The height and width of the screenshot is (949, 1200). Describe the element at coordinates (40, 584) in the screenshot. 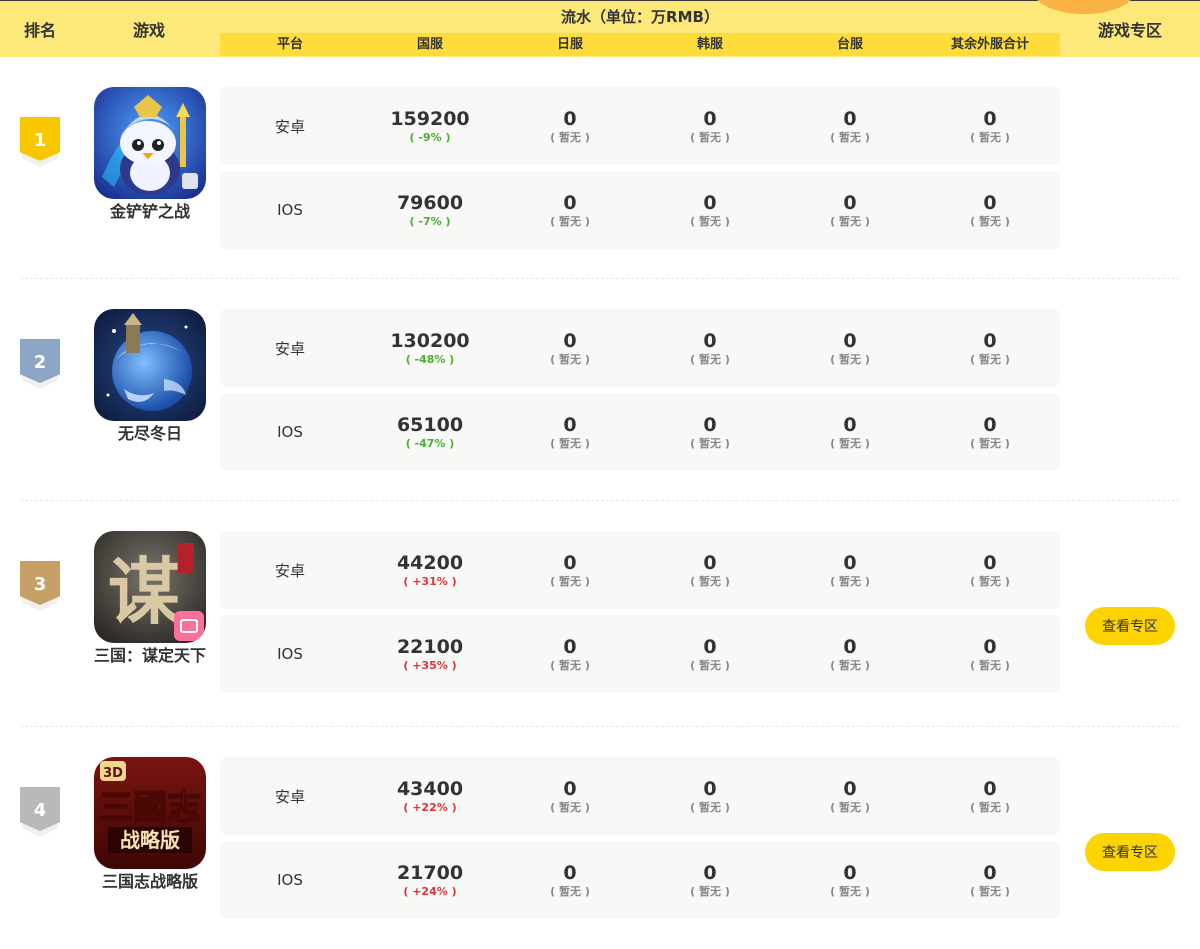

I see `rank-number: 3` at that location.